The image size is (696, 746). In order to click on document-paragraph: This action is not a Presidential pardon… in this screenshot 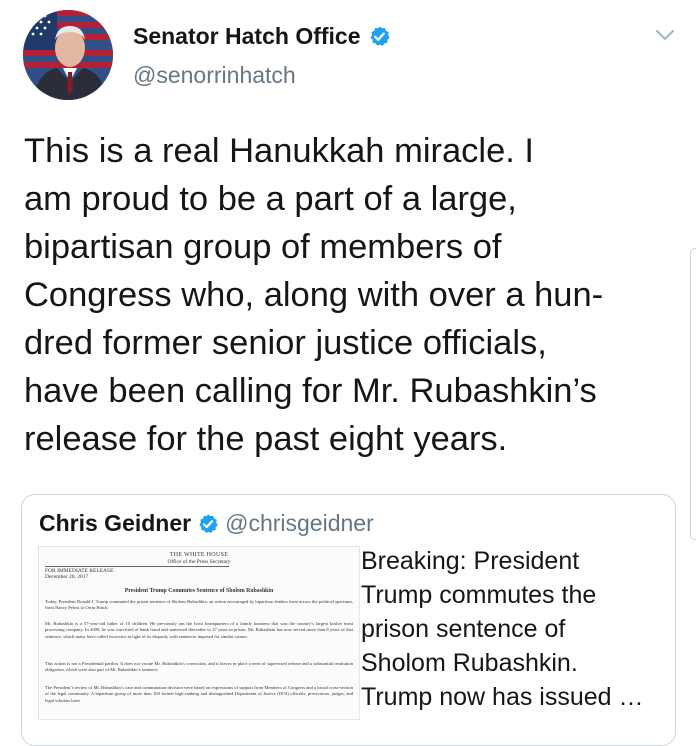, I will do `click(199, 667)`.